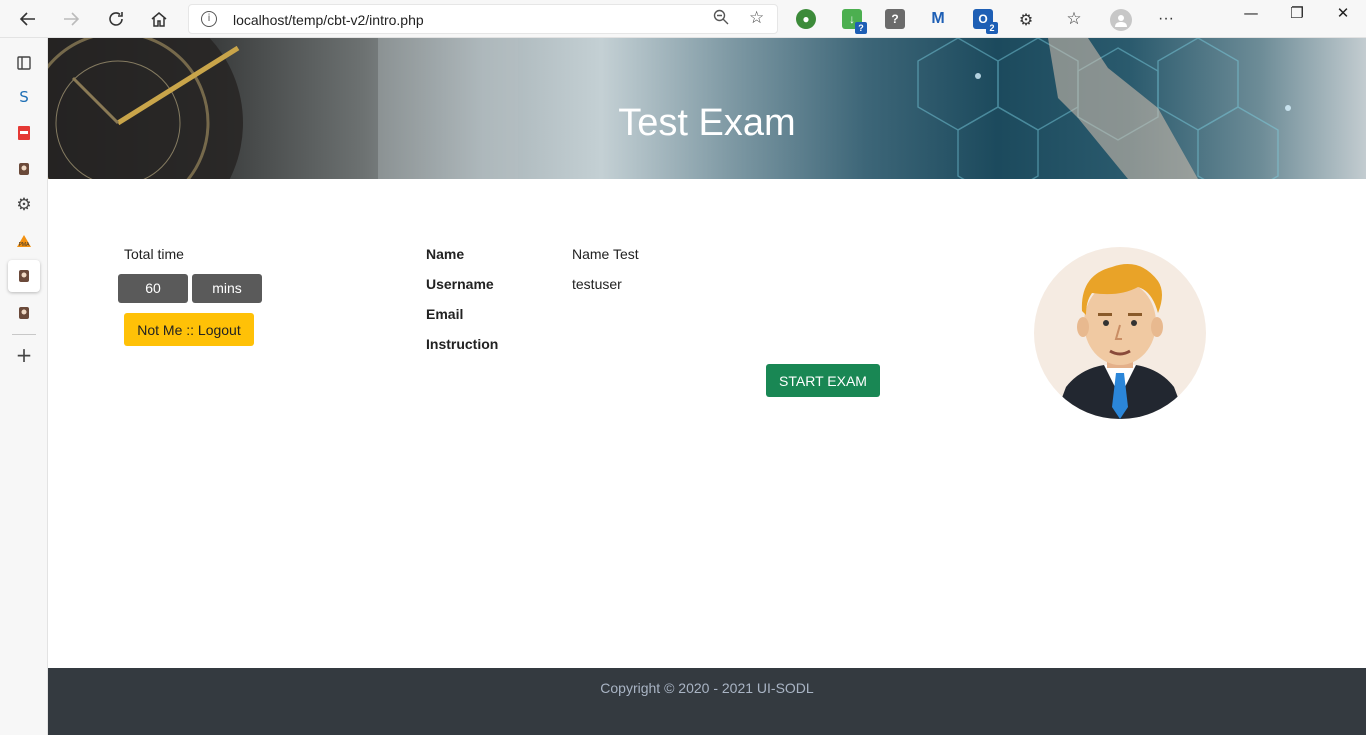 This screenshot has height=735, width=1366. I want to click on total-time-value: 60, so click(153, 288).